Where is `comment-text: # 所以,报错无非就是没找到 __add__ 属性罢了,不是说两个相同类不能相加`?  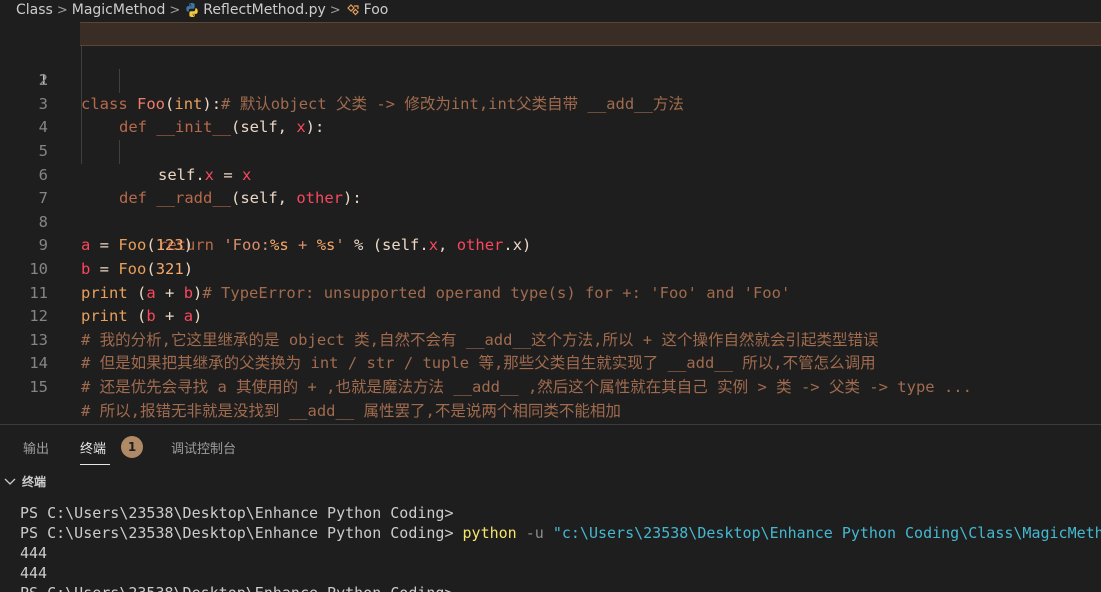
comment-text: # 所以,报错无非就是没找到 __add__ 属性罢了,不是说两个相同类不能相加 is located at coordinates (351, 410).